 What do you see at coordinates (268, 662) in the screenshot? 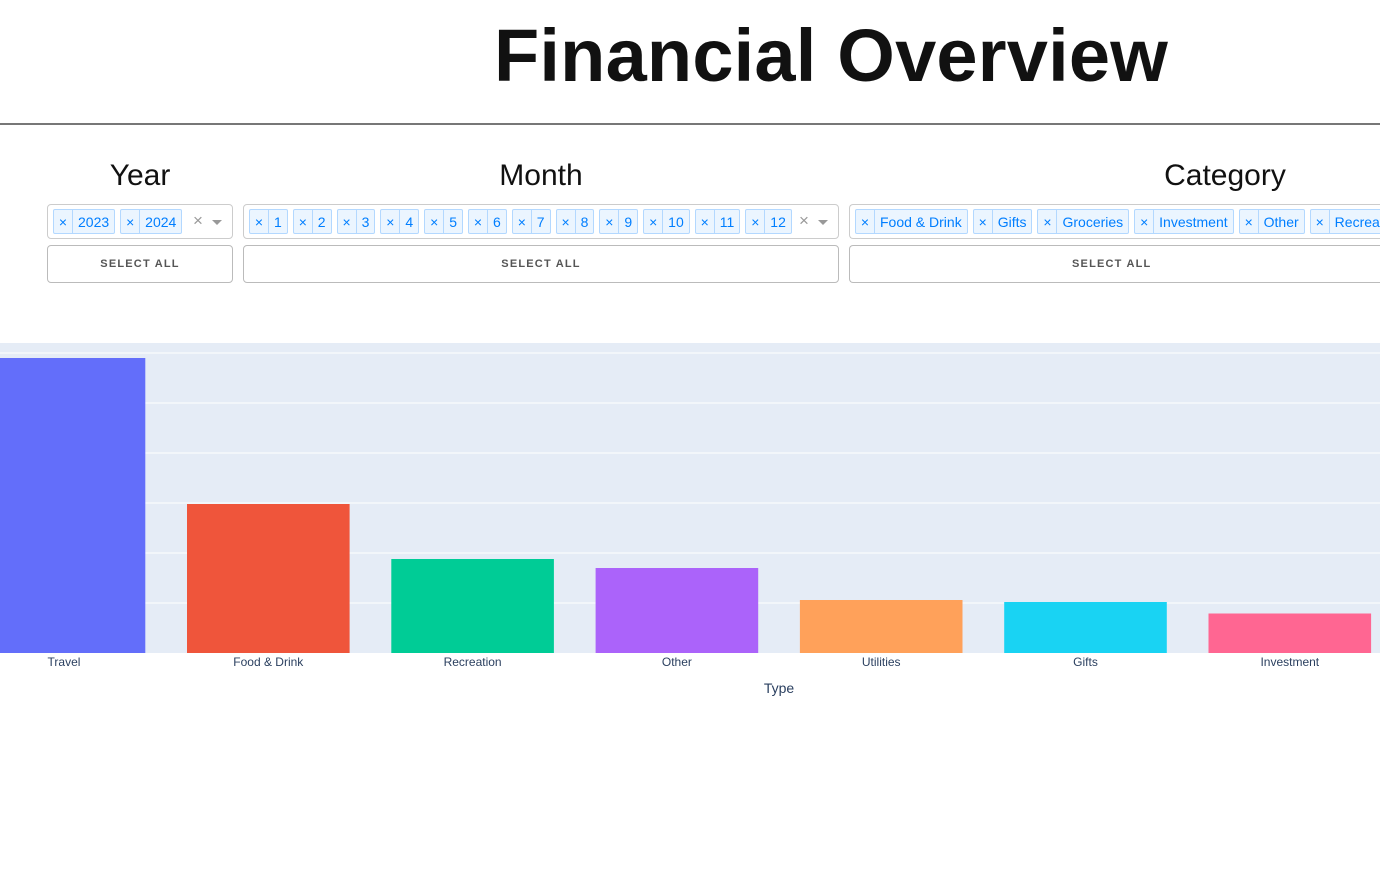
I see `x-tick-label: Food & Drink` at bounding box center [268, 662].